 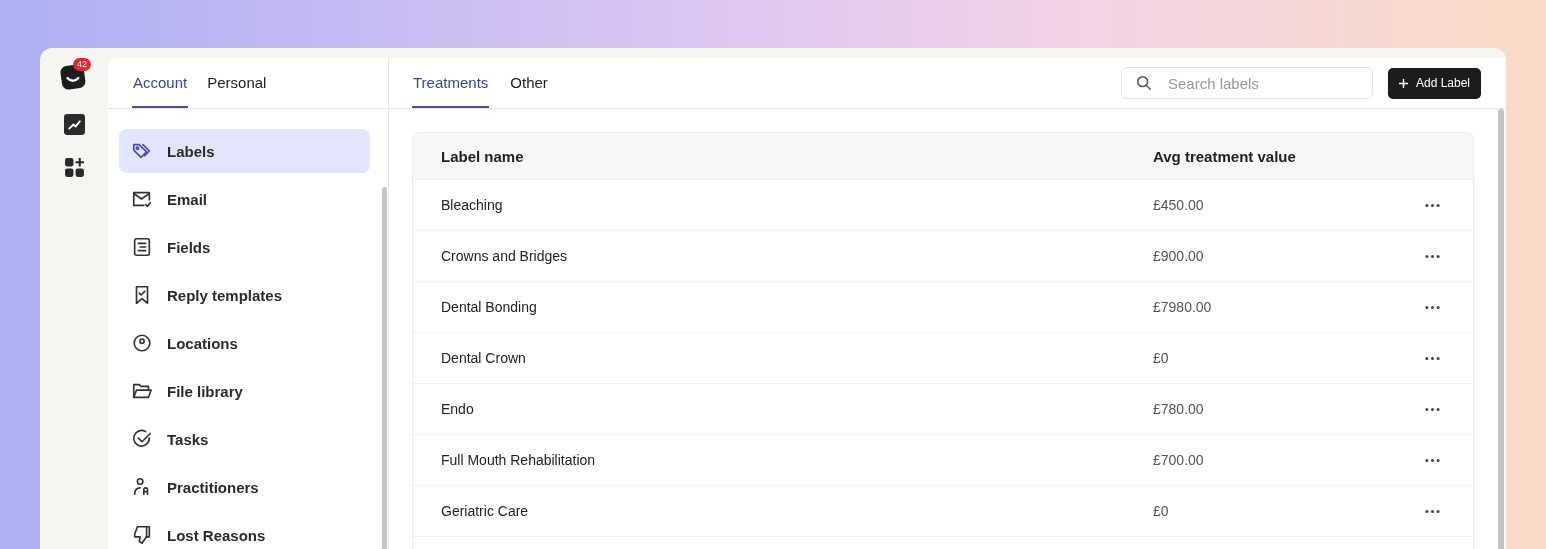 What do you see at coordinates (519, 460) in the screenshot?
I see `table-cell-text: Full Mouth Rehabilitation` at bounding box center [519, 460].